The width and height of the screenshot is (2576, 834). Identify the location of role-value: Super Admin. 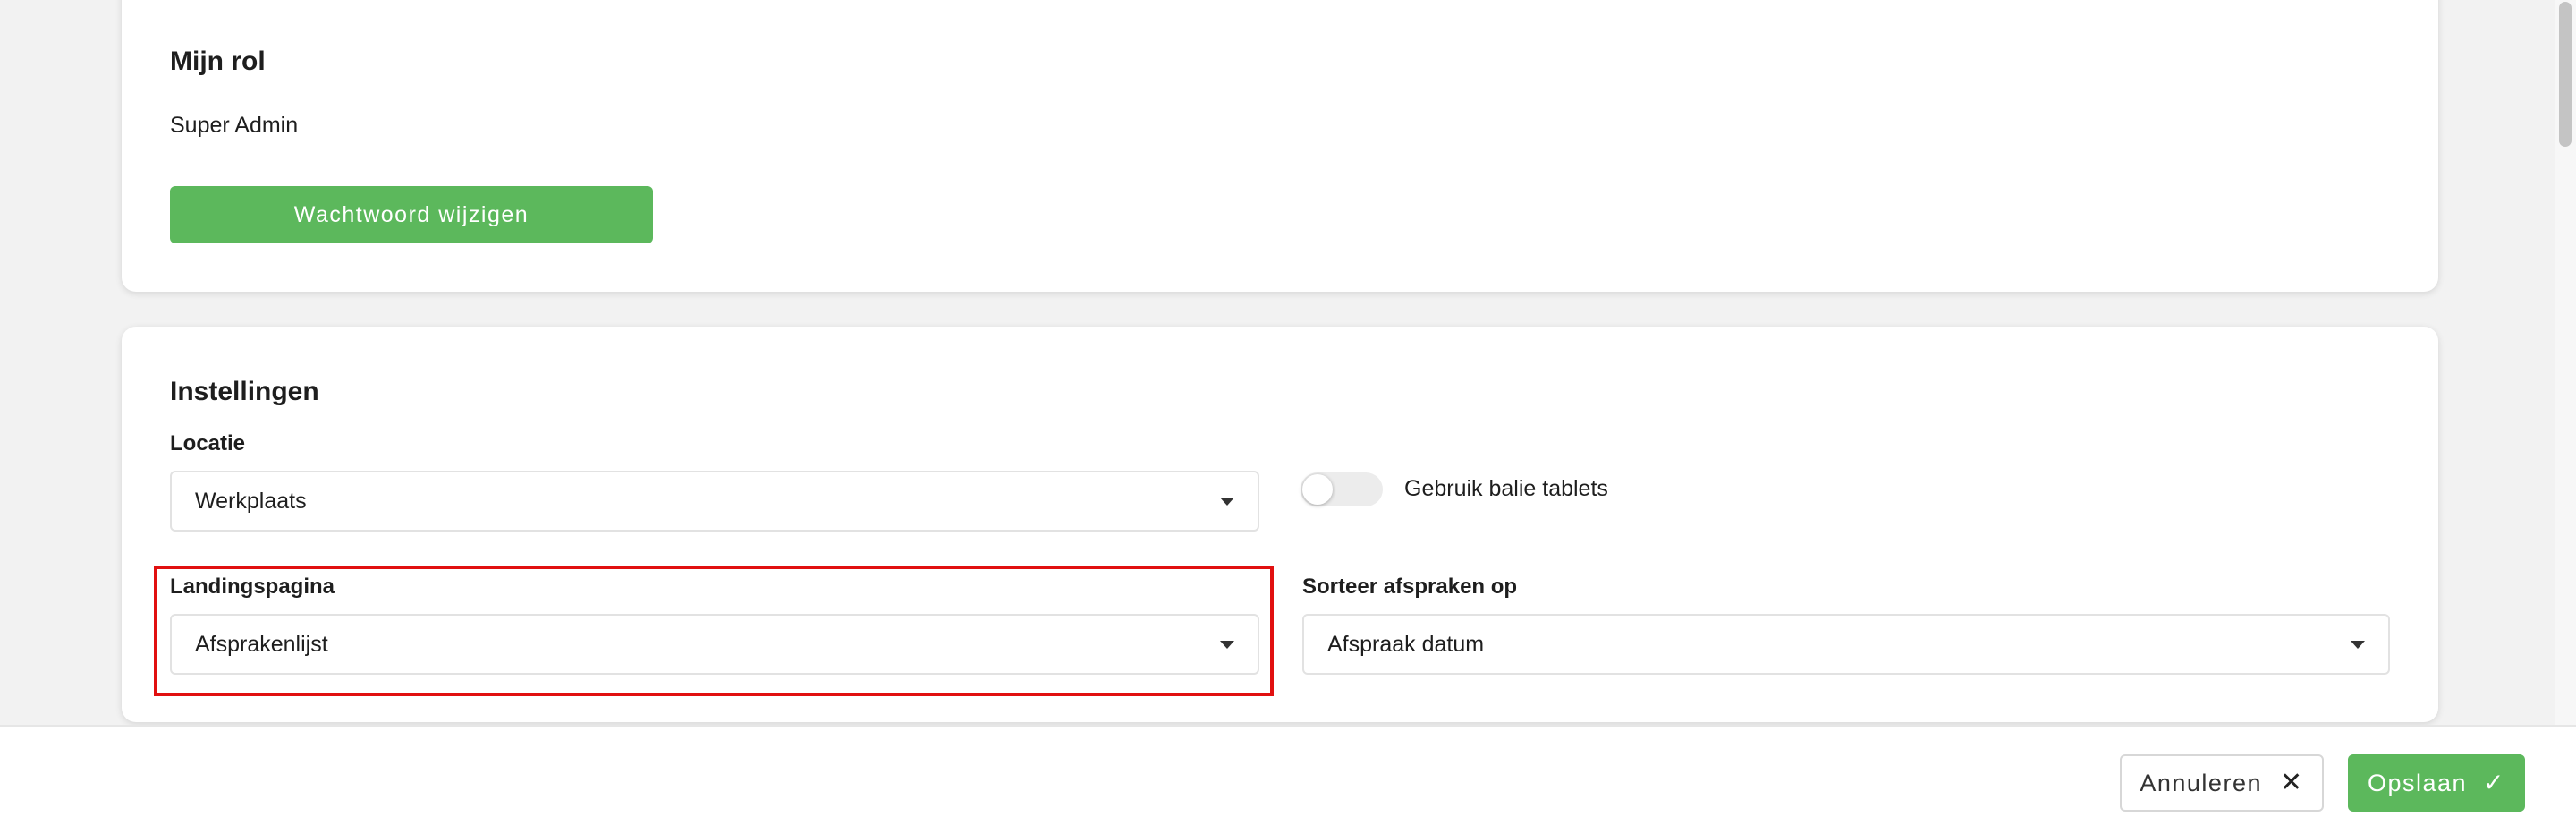
(234, 125).